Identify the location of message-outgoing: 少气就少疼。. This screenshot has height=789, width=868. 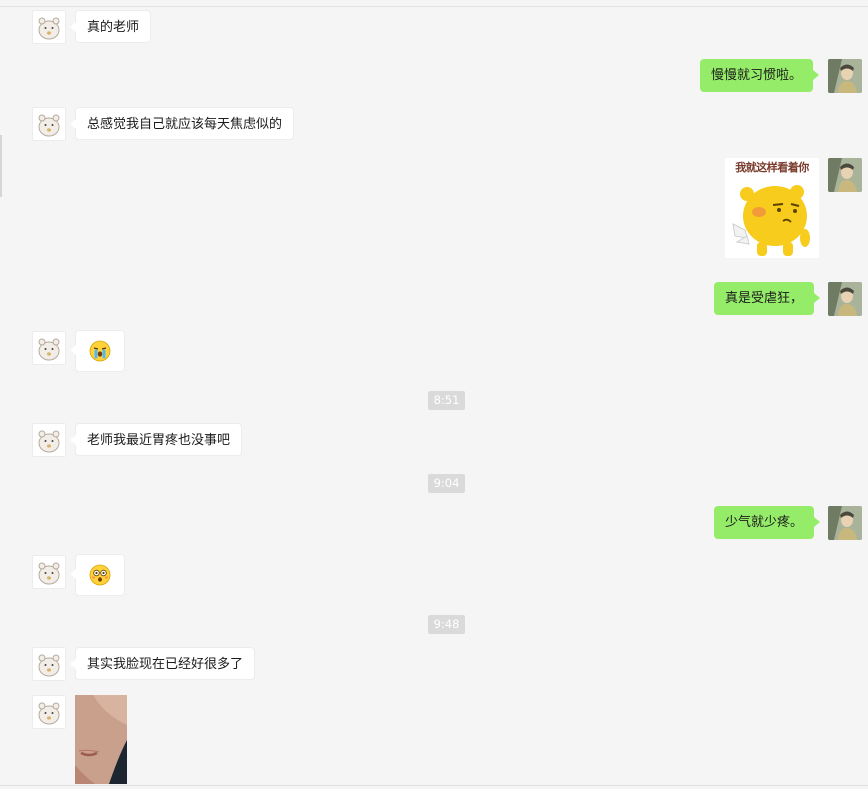
(767, 522).